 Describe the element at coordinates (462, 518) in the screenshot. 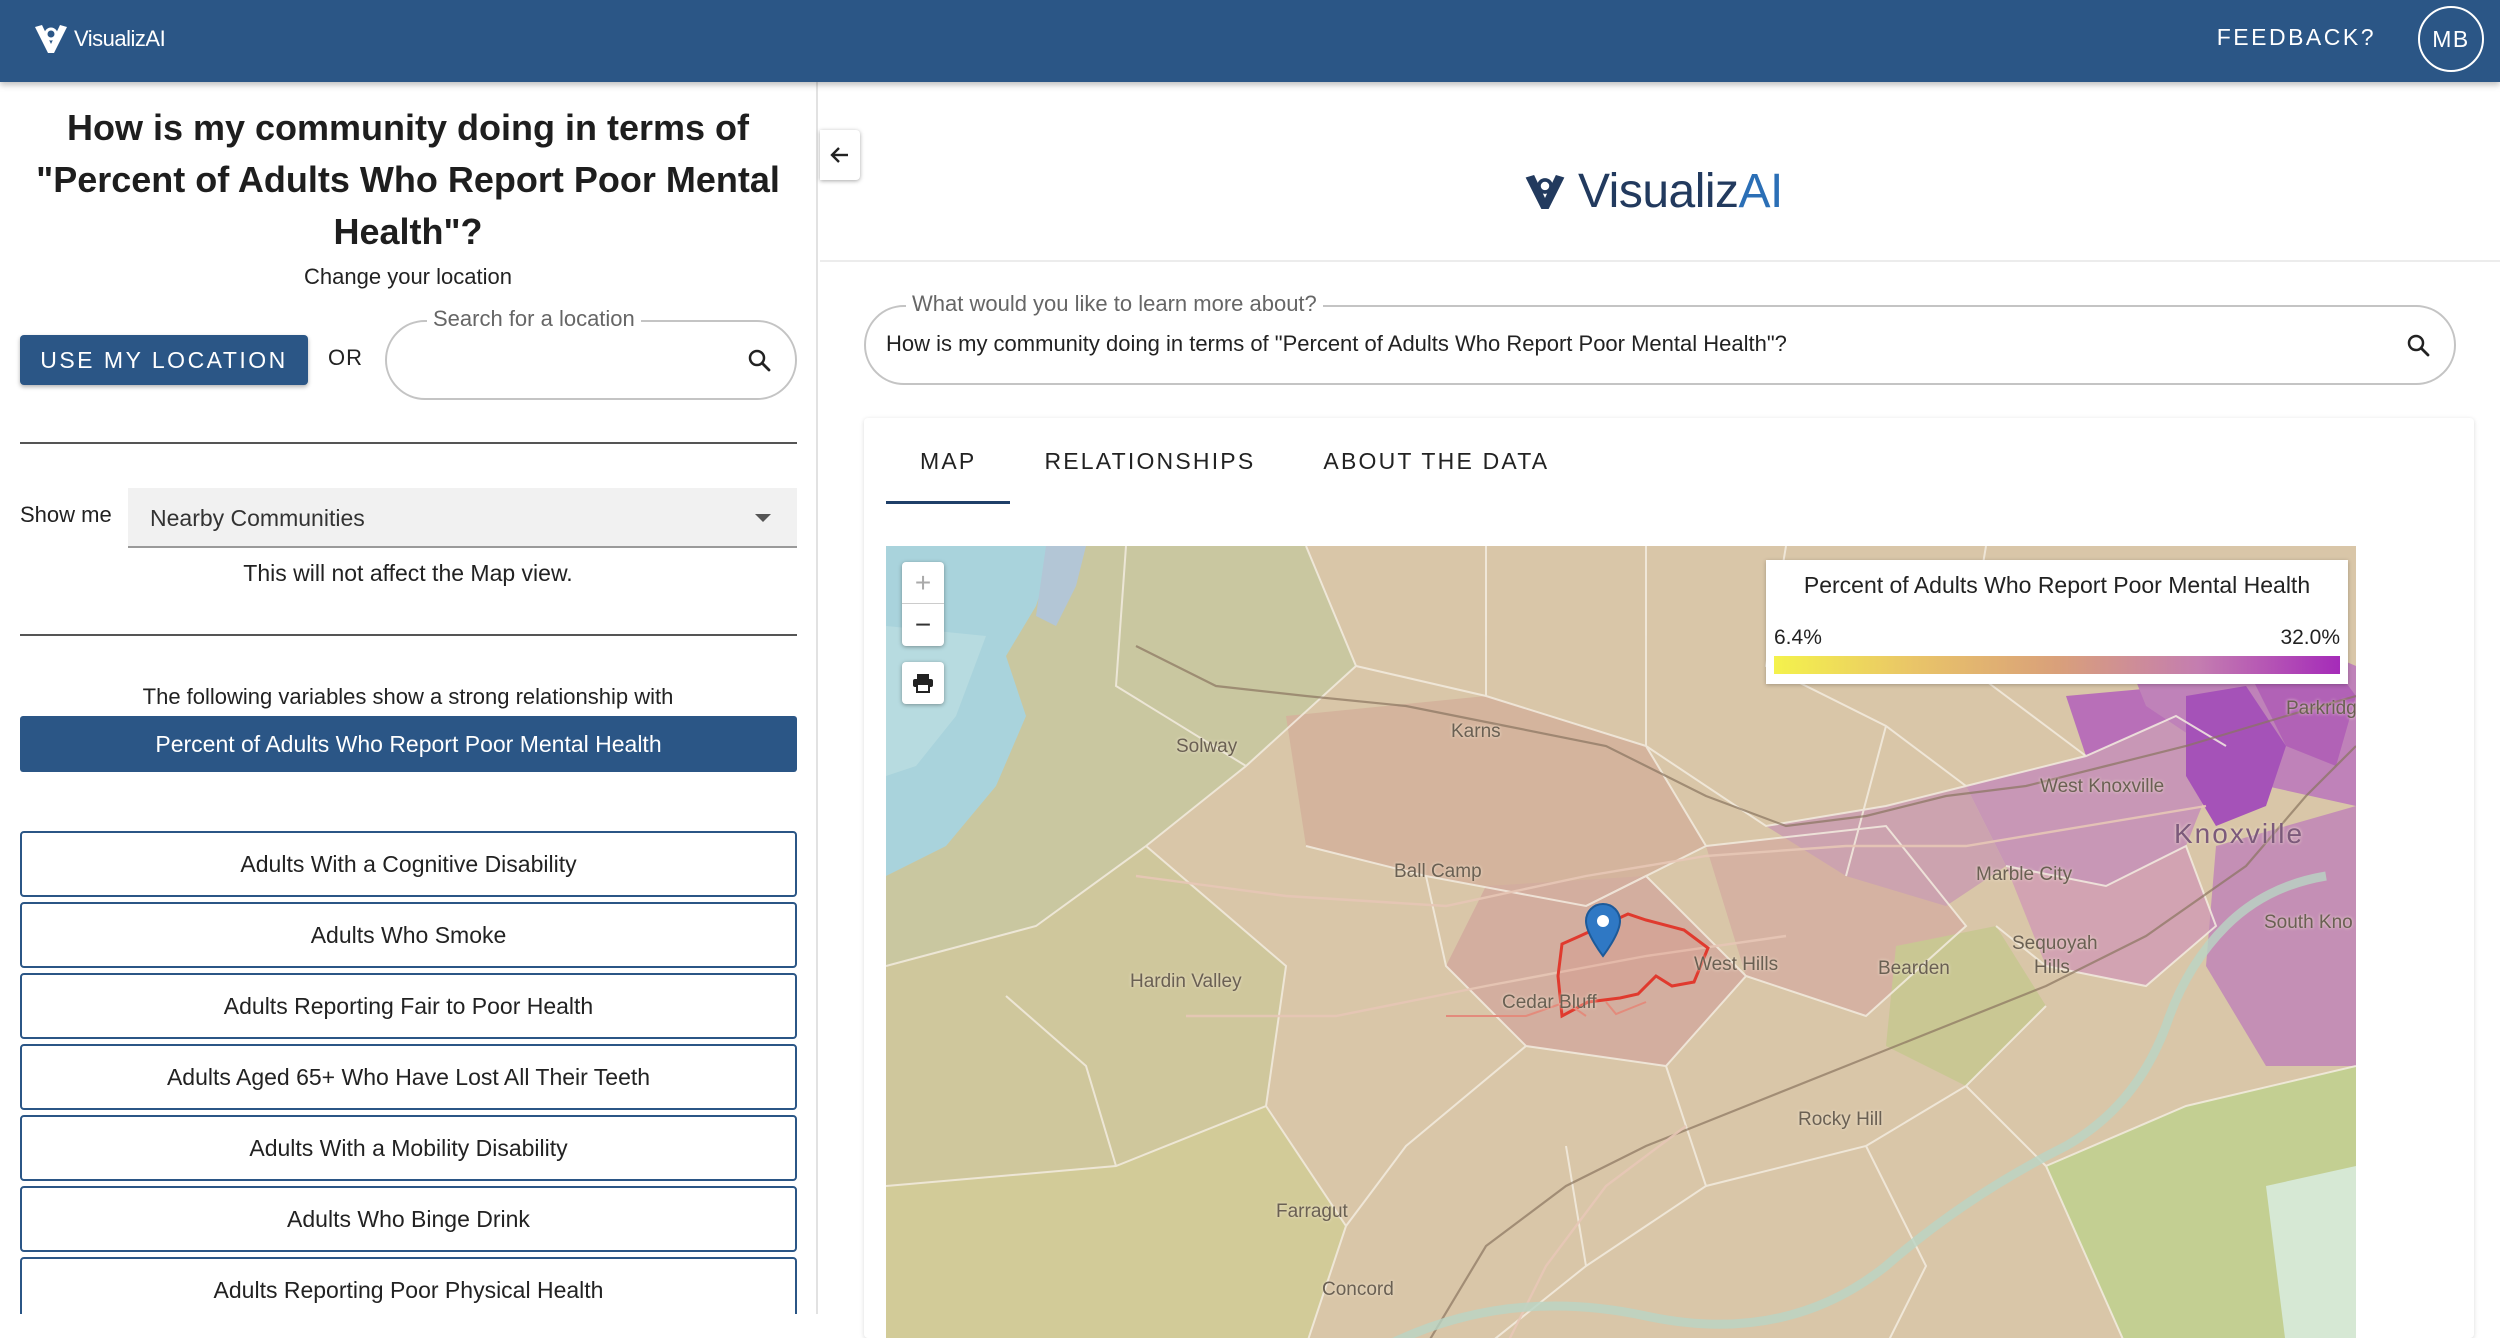

I see `show-me-select: Nearby Communities` at that location.